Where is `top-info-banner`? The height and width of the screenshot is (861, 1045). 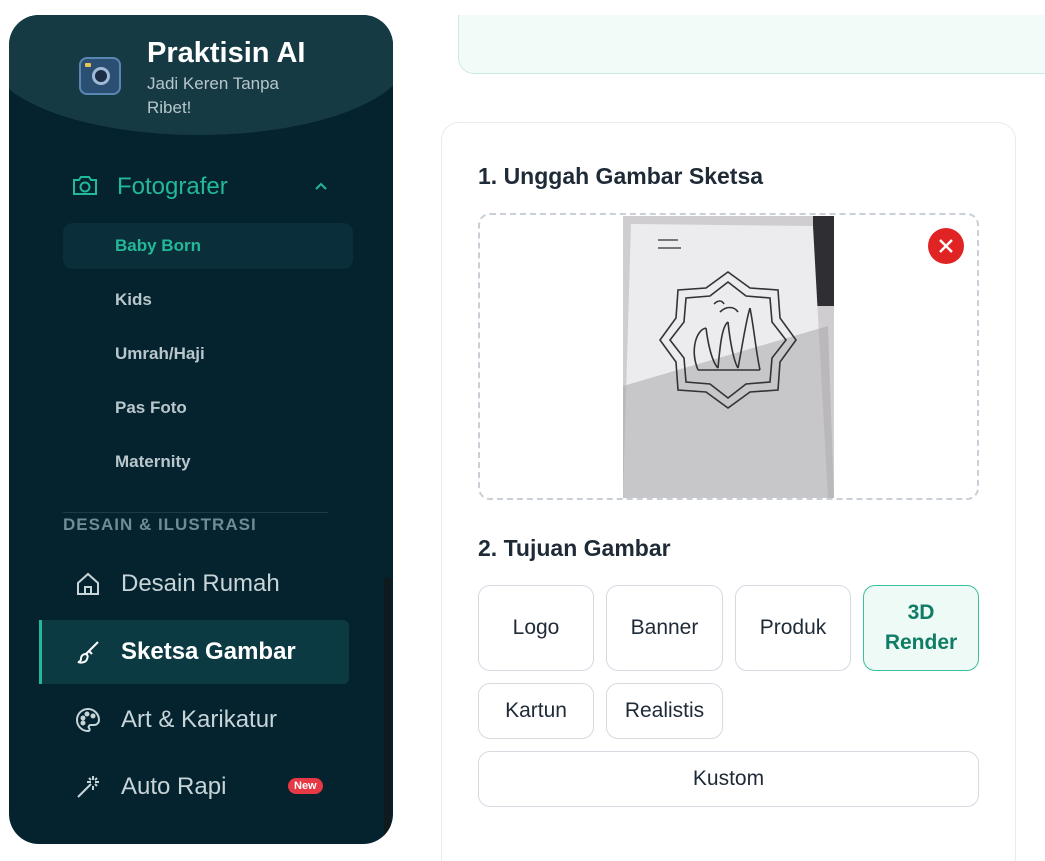 top-info-banner is located at coordinates (751, 44).